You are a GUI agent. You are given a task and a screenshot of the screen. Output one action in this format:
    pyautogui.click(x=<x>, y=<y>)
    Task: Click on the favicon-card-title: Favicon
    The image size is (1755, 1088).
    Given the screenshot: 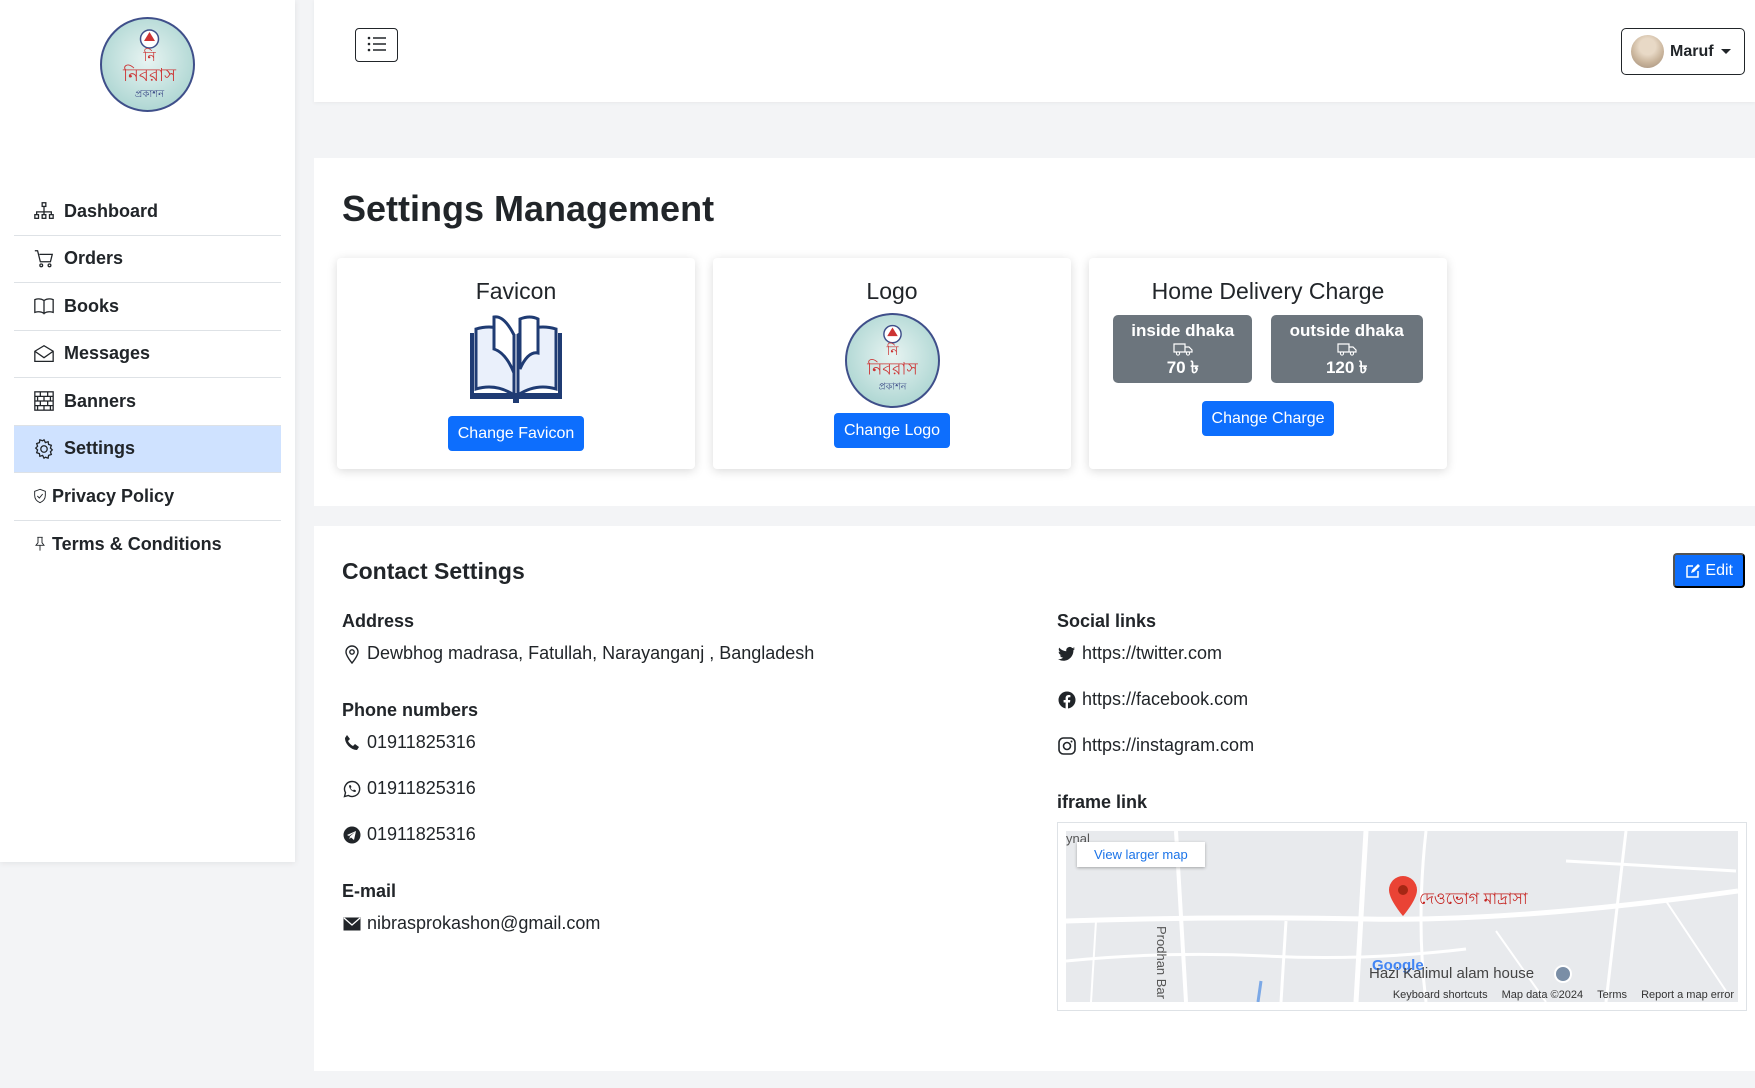 What is the action you would take?
    pyautogui.click(x=516, y=291)
    